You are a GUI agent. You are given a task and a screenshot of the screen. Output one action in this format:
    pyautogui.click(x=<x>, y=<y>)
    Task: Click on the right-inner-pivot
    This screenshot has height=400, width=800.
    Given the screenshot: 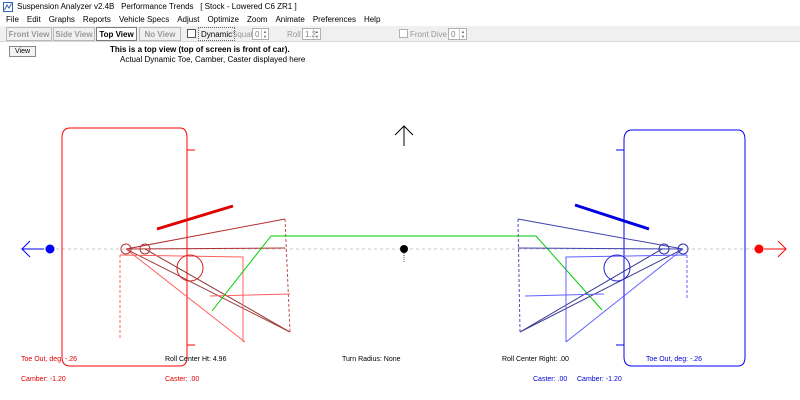 What is the action you would take?
    pyautogui.click(x=683, y=249)
    